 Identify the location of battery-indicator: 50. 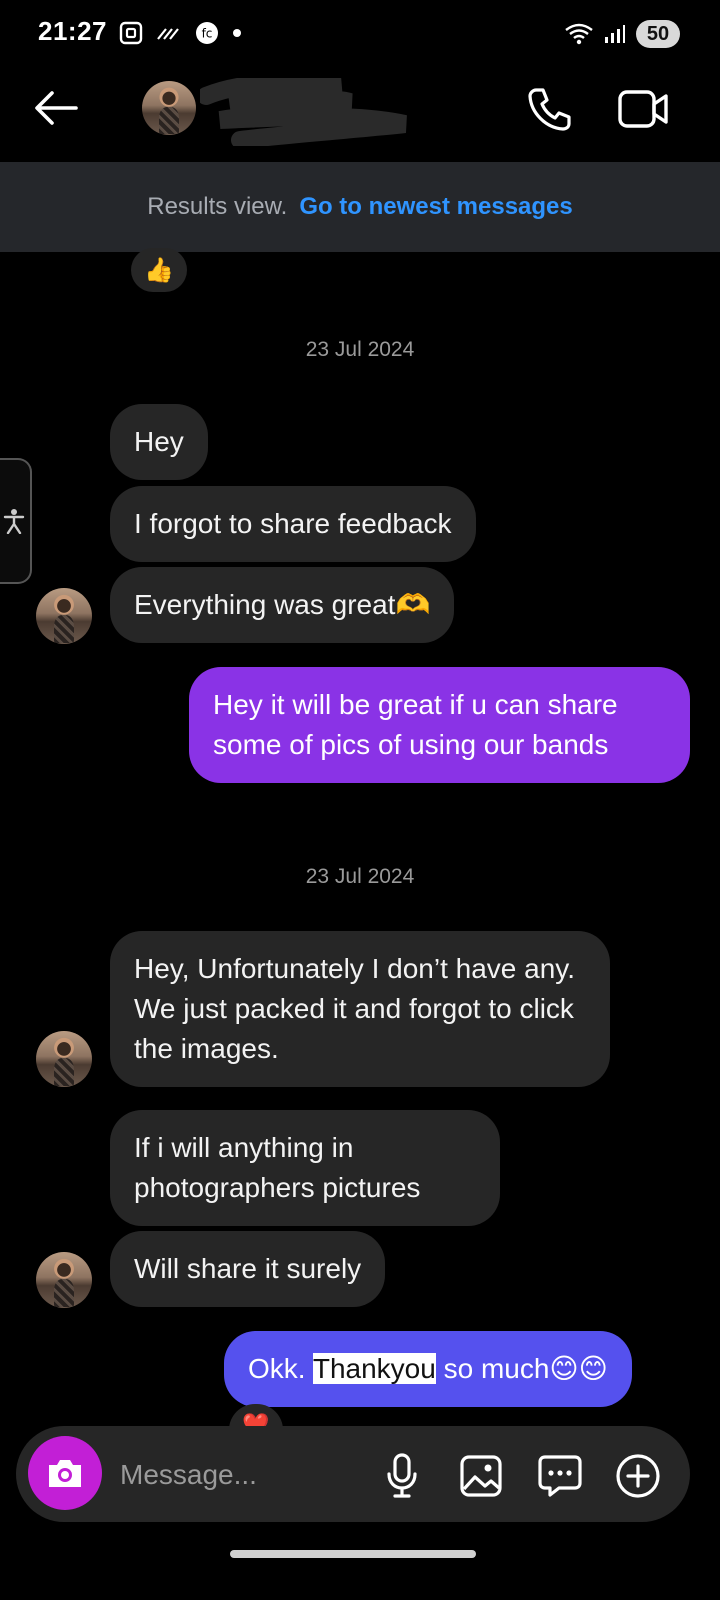
(658, 34).